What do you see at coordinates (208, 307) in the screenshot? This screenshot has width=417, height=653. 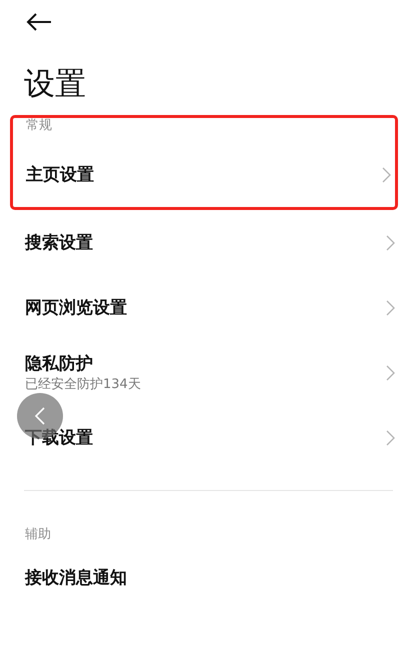 I see `settings-row: 网页浏览设置` at bounding box center [208, 307].